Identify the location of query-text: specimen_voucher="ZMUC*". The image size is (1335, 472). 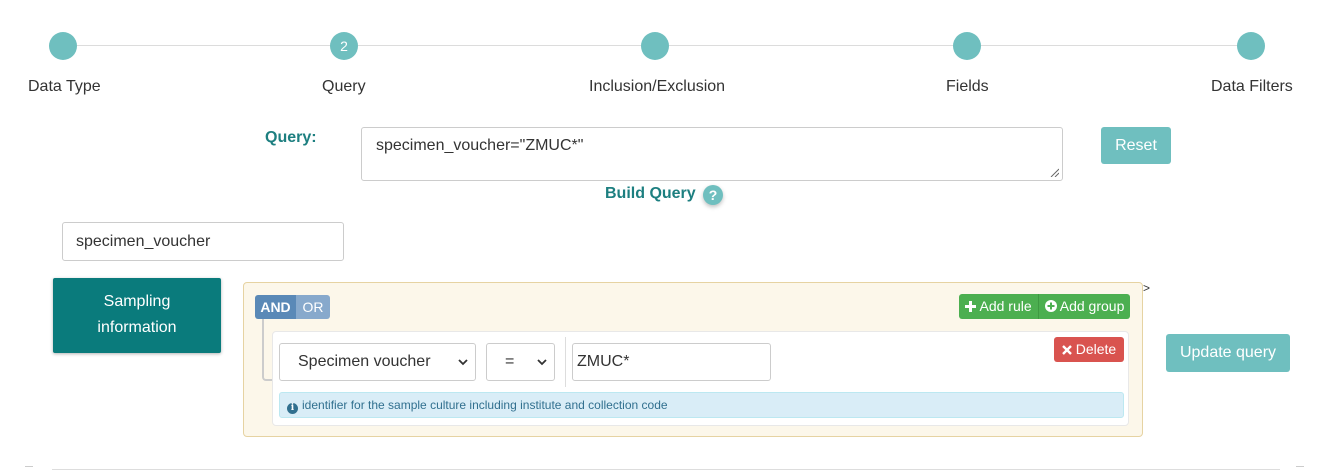
(480, 145).